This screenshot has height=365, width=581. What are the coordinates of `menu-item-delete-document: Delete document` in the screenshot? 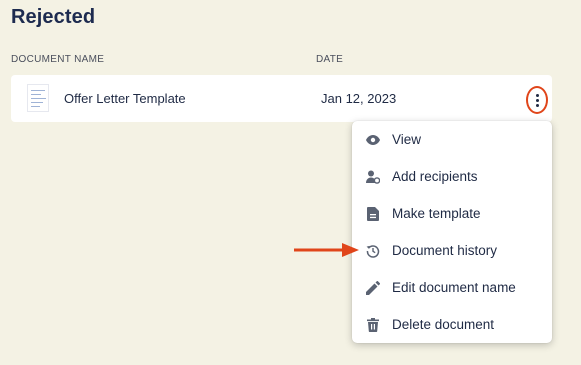 It's located at (452, 324).